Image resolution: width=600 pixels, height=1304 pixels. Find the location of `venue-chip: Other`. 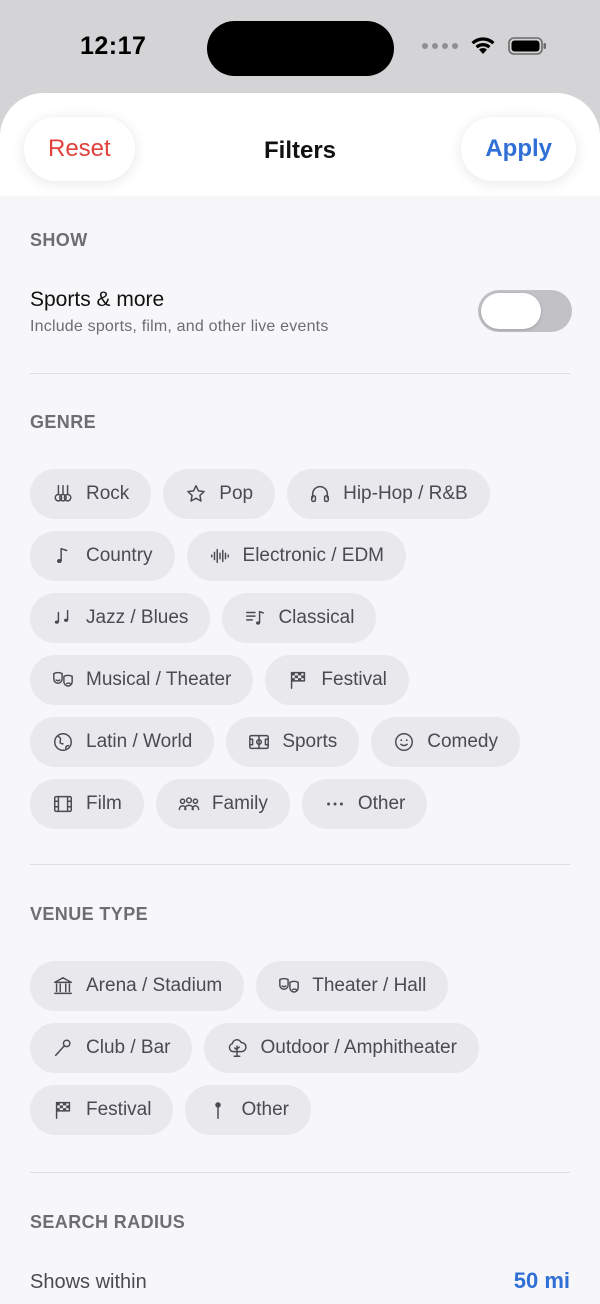

venue-chip: Other is located at coordinates (248, 1110).